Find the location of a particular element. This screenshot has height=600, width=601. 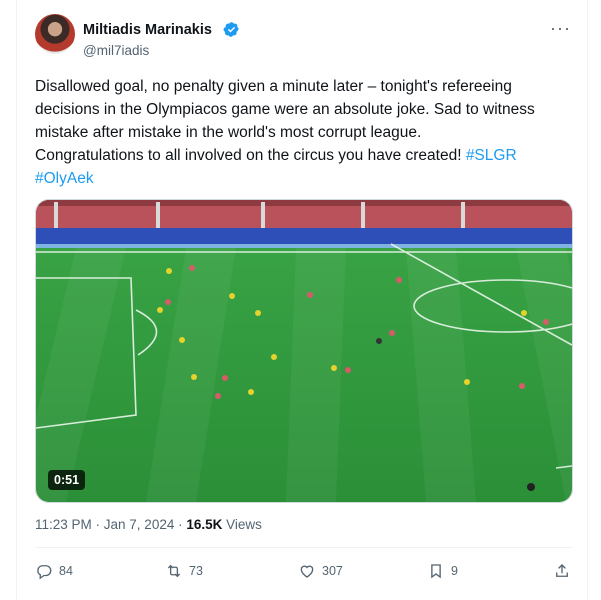

repost-icon is located at coordinates (174, 571).